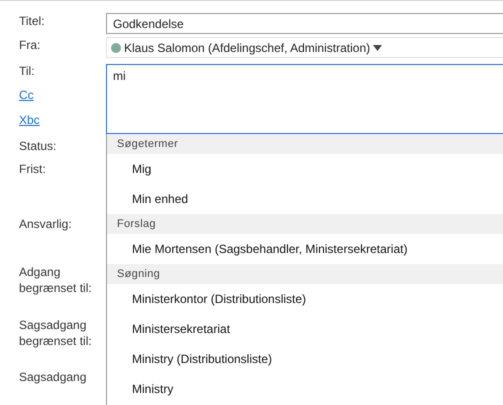  What do you see at coordinates (304, 47) in the screenshot?
I see `sender-dropdown: Klaus Salomon (Afdelingschef, Administration)` at bounding box center [304, 47].